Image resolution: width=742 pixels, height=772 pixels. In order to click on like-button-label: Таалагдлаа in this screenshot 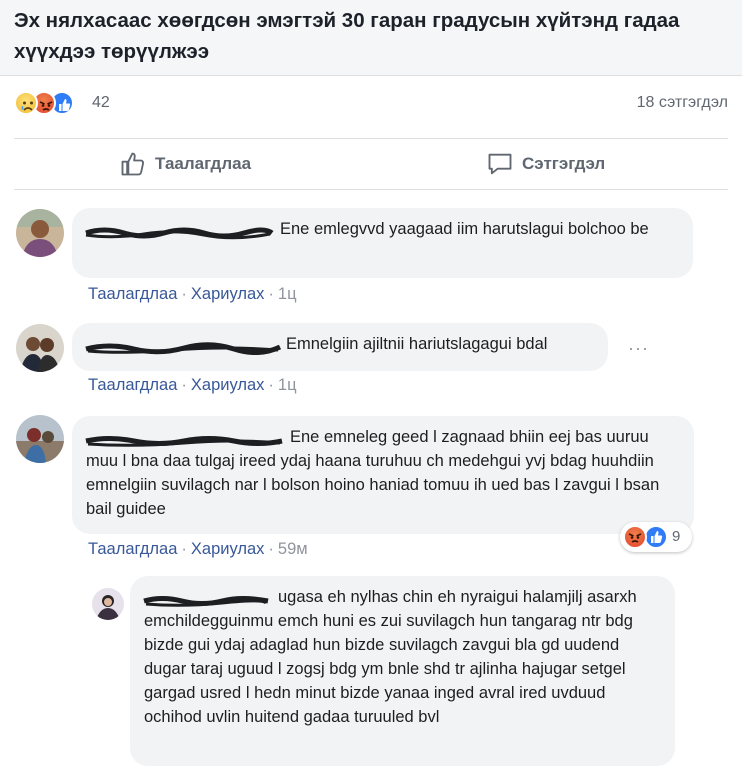, I will do `click(203, 163)`.